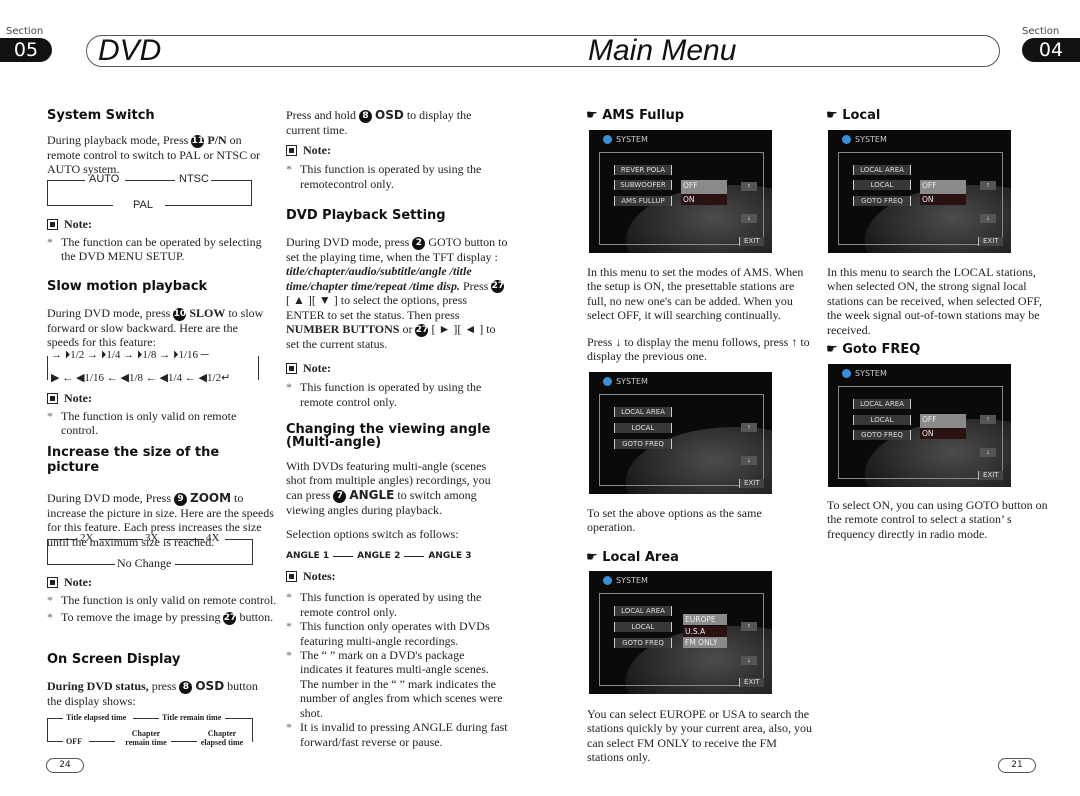 The width and height of the screenshot is (1080, 796). Describe the element at coordinates (706, 341) in the screenshot. I see `text: to display the menu follows, press` at that location.